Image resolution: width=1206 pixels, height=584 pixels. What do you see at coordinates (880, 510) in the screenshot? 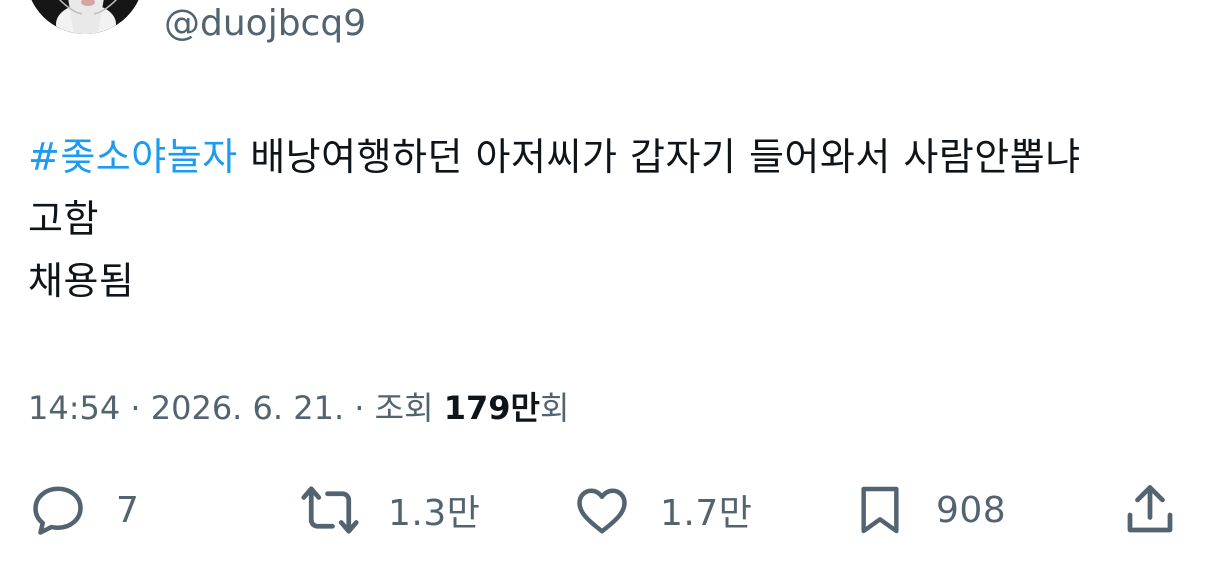
I see `bookmark-icon` at bounding box center [880, 510].